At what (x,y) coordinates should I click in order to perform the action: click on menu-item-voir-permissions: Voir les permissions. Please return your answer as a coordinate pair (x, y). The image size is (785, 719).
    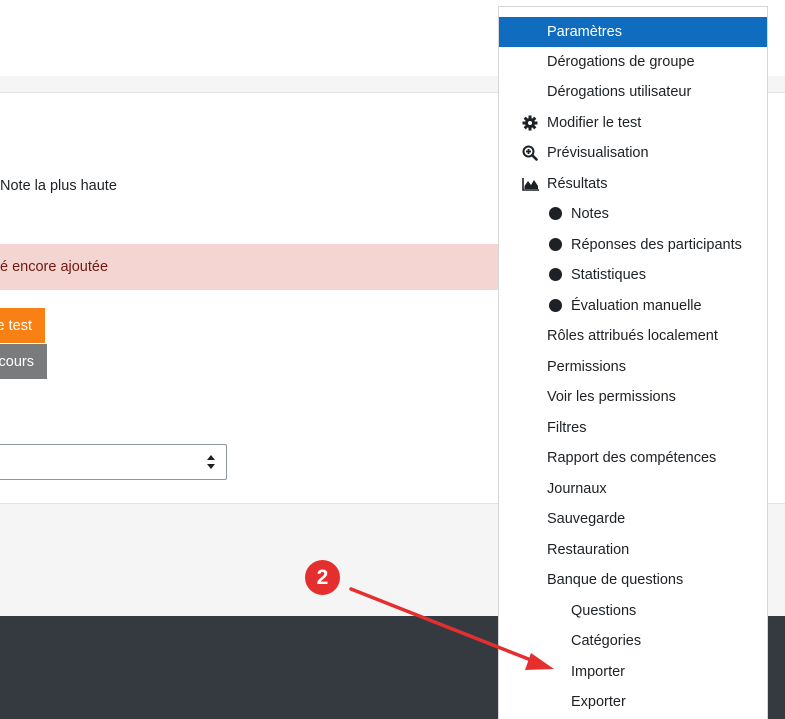
    Looking at the image, I should click on (633, 397).